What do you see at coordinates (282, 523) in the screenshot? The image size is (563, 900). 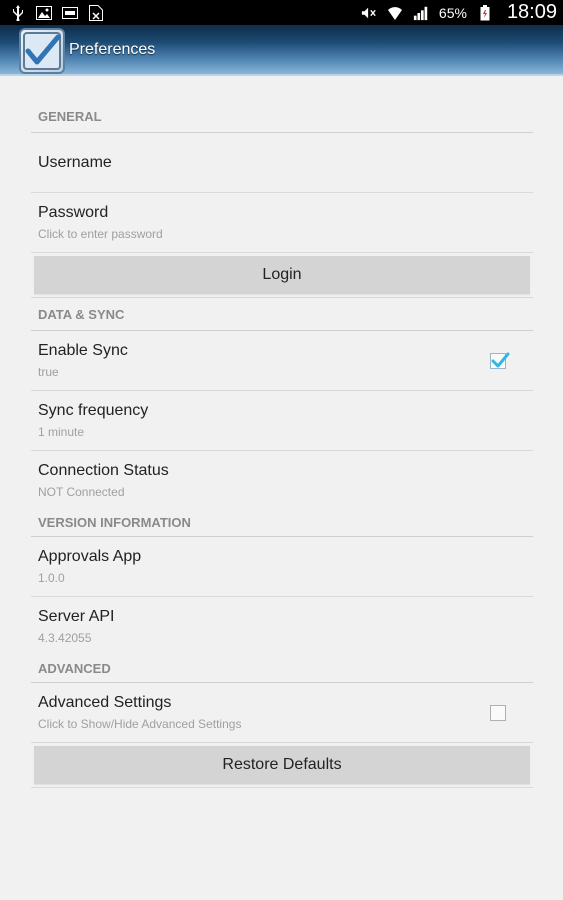 I see `section-header-version: VERSION INFORMATION` at bounding box center [282, 523].